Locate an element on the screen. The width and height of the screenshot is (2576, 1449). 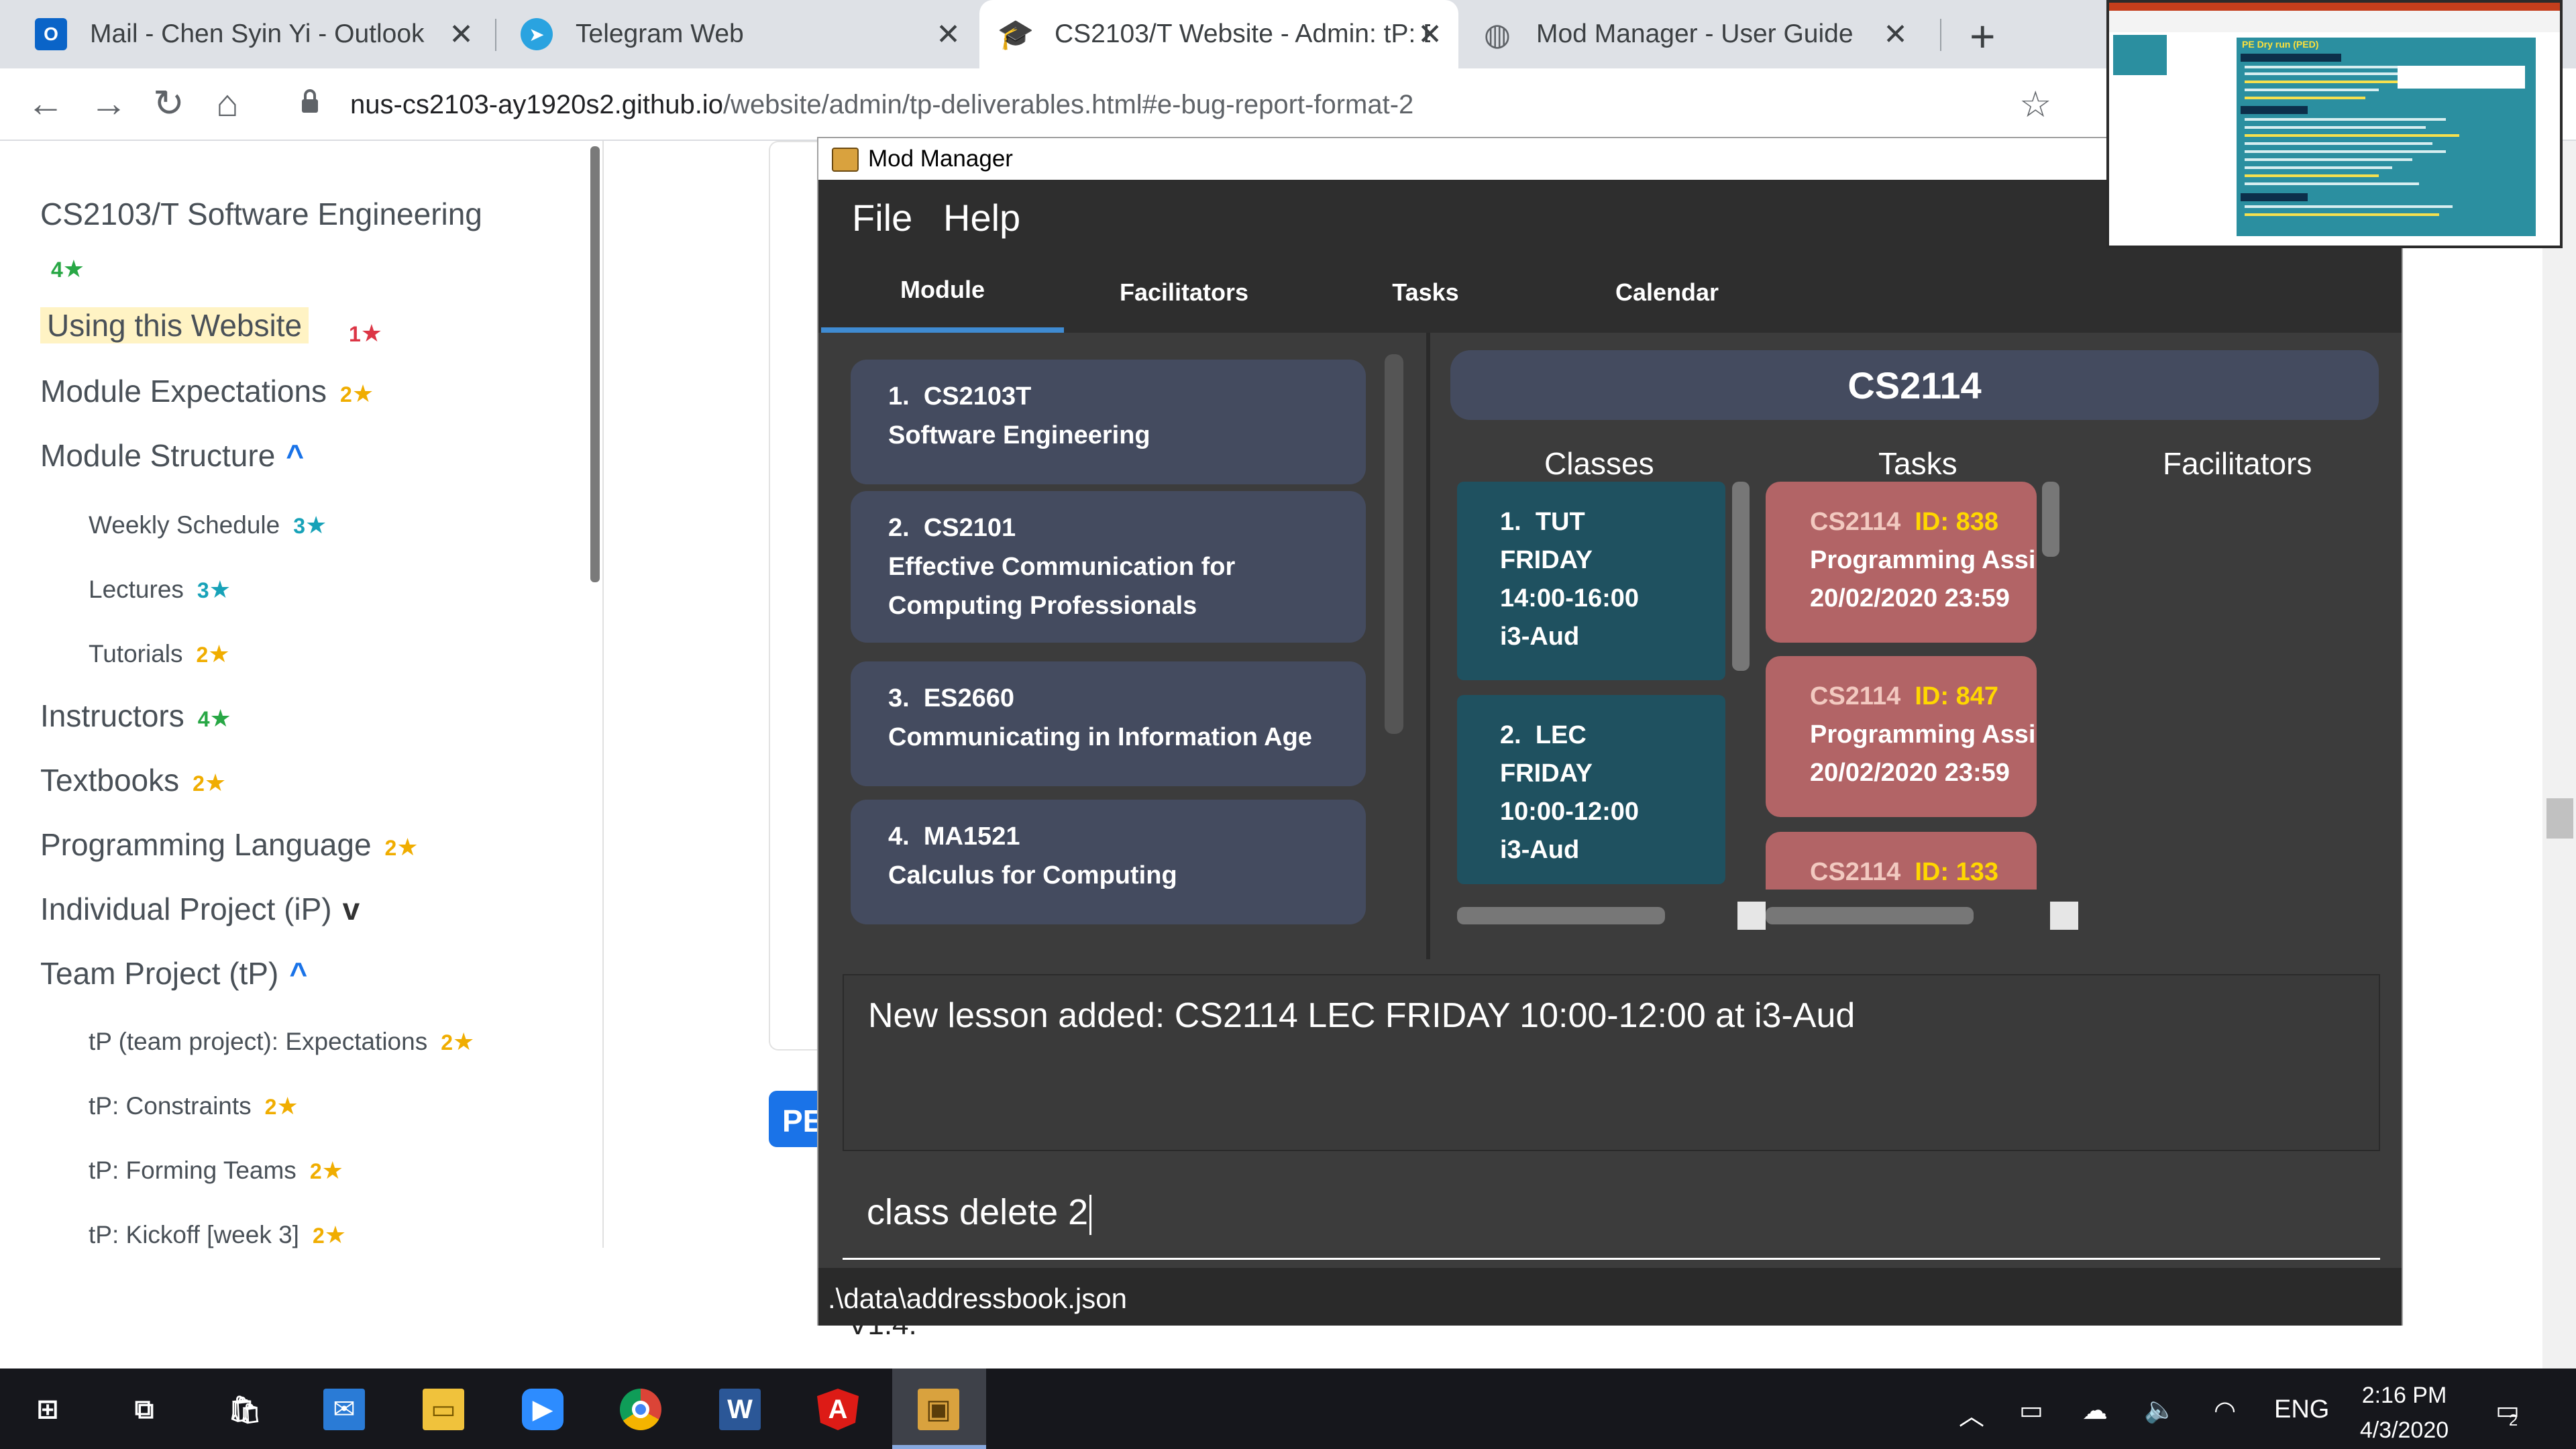
sidebar-item-using-website: Using this Website is located at coordinates (174, 325).